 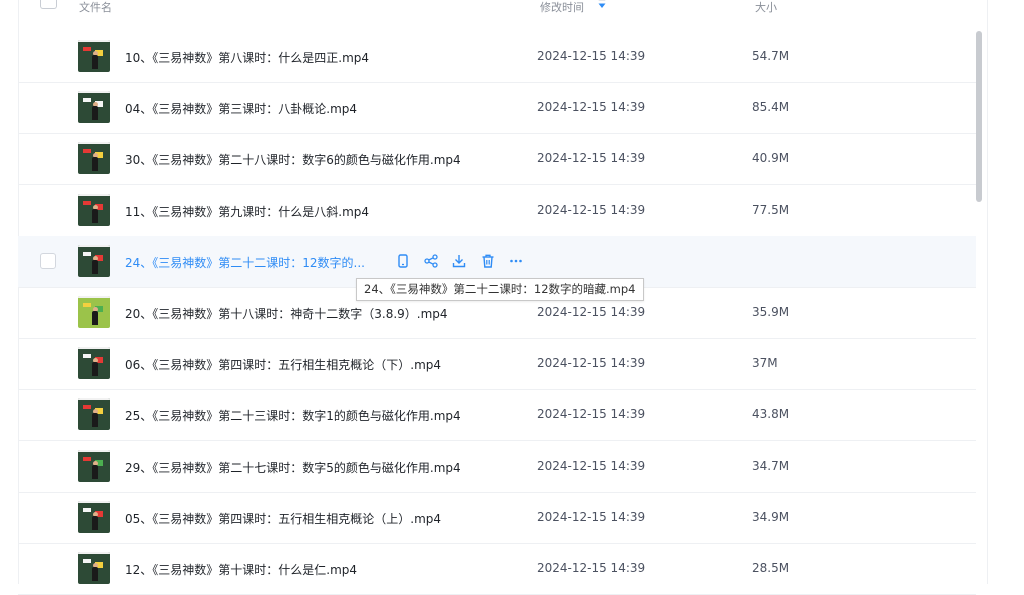 I want to click on column-header-mtime: 修改时间, so click(x=562, y=7).